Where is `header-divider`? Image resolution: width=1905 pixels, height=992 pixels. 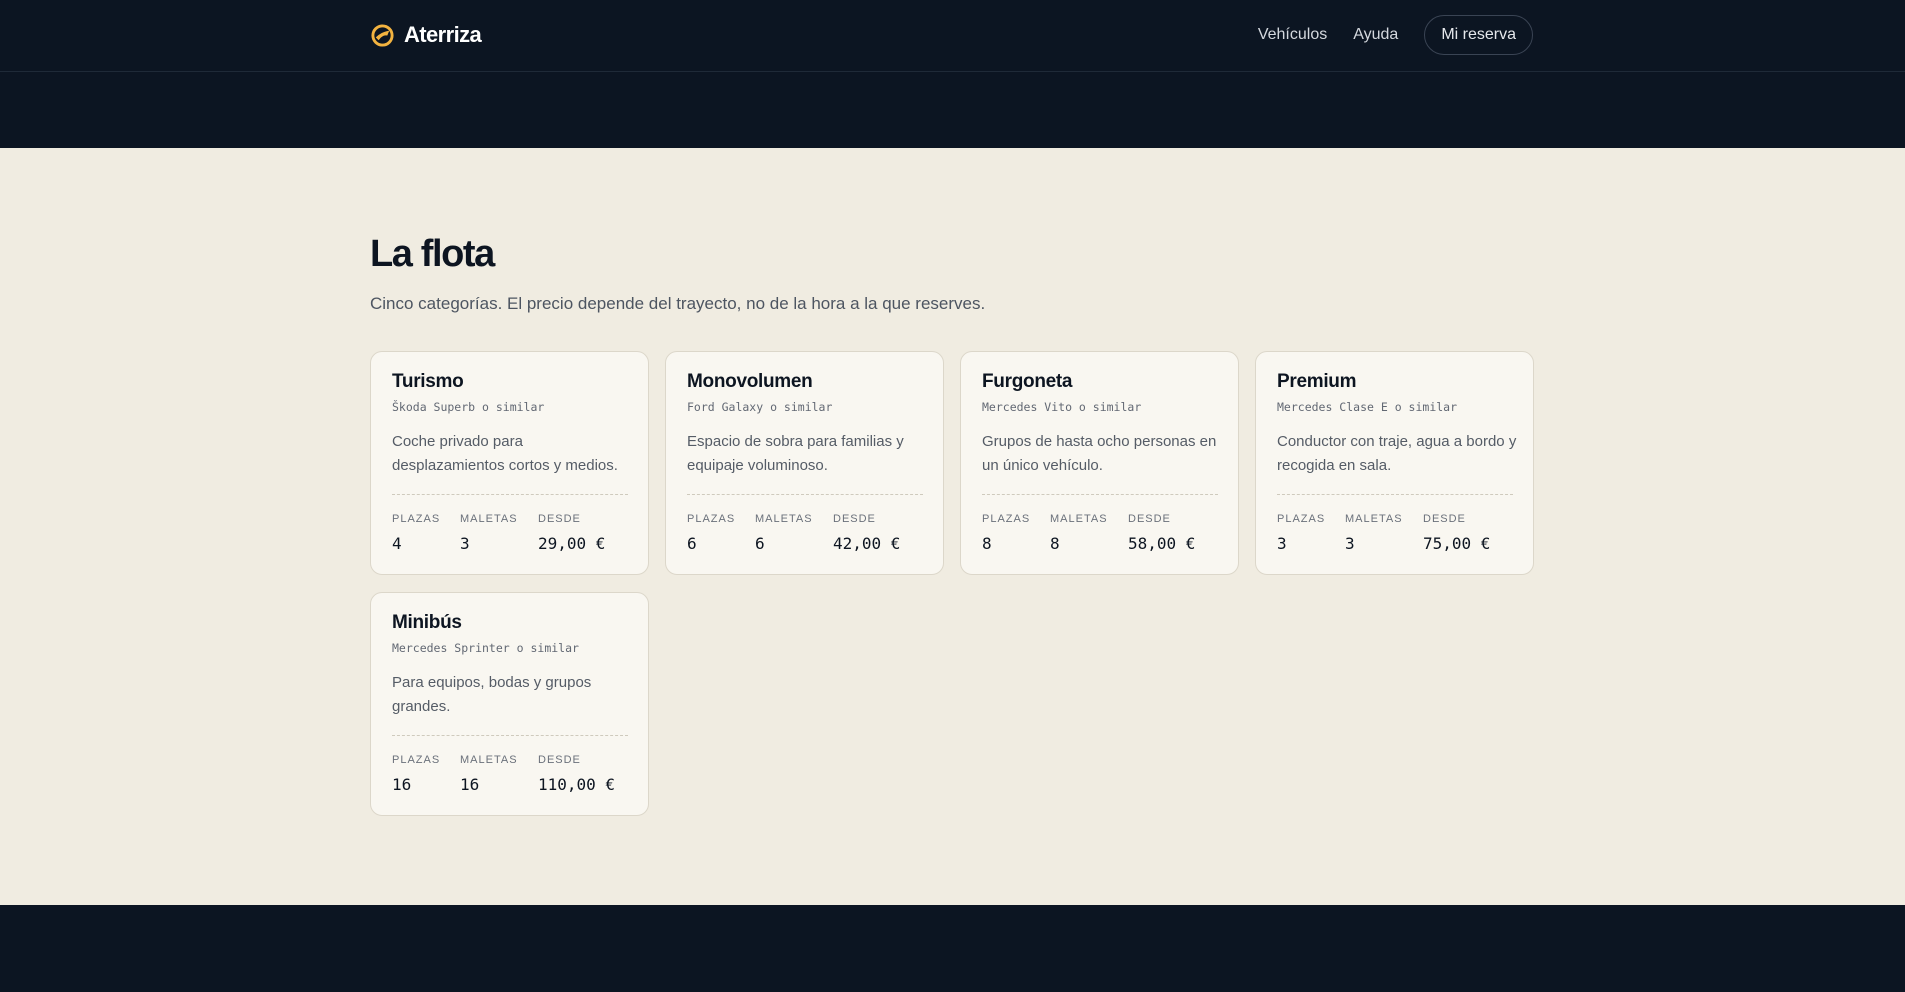
header-divider is located at coordinates (952, 71).